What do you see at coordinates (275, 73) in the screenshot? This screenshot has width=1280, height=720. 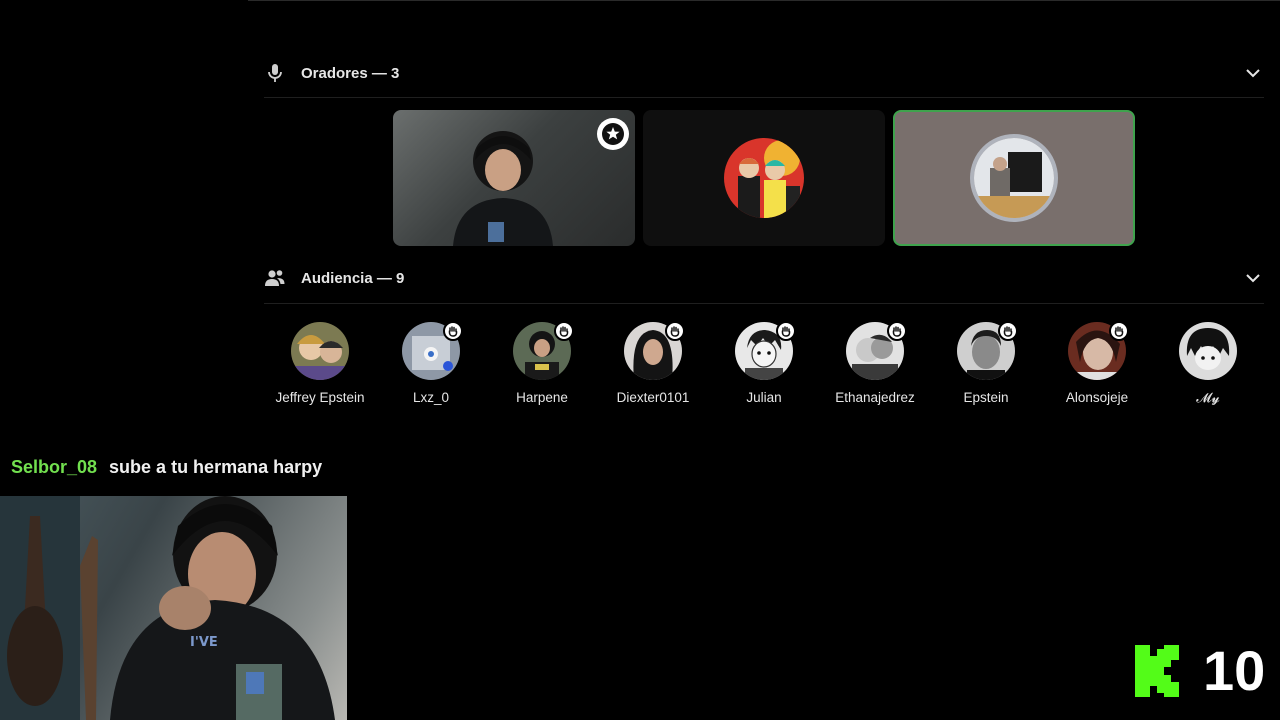 I see `microphone-icon` at bounding box center [275, 73].